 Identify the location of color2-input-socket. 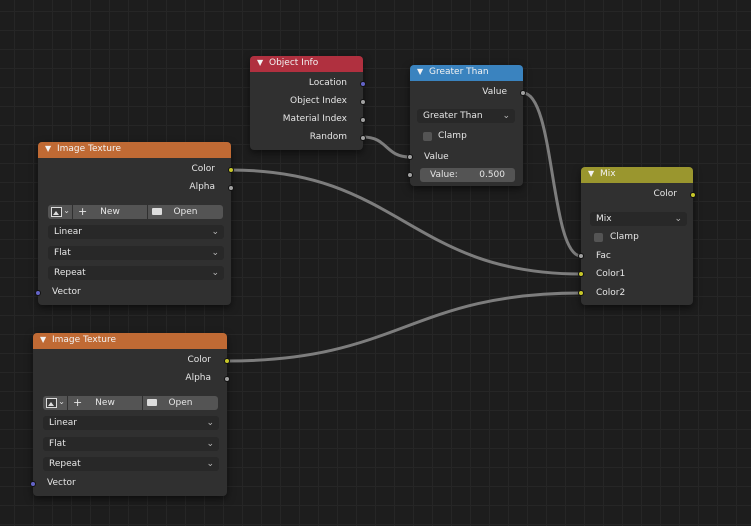
(581, 293).